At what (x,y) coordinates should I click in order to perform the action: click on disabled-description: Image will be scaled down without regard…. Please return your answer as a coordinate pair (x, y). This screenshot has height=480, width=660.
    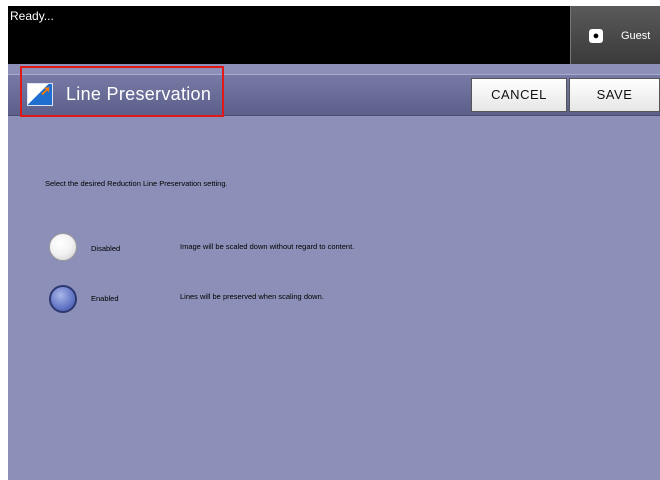
    Looking at the image, I should click on (267, 246).